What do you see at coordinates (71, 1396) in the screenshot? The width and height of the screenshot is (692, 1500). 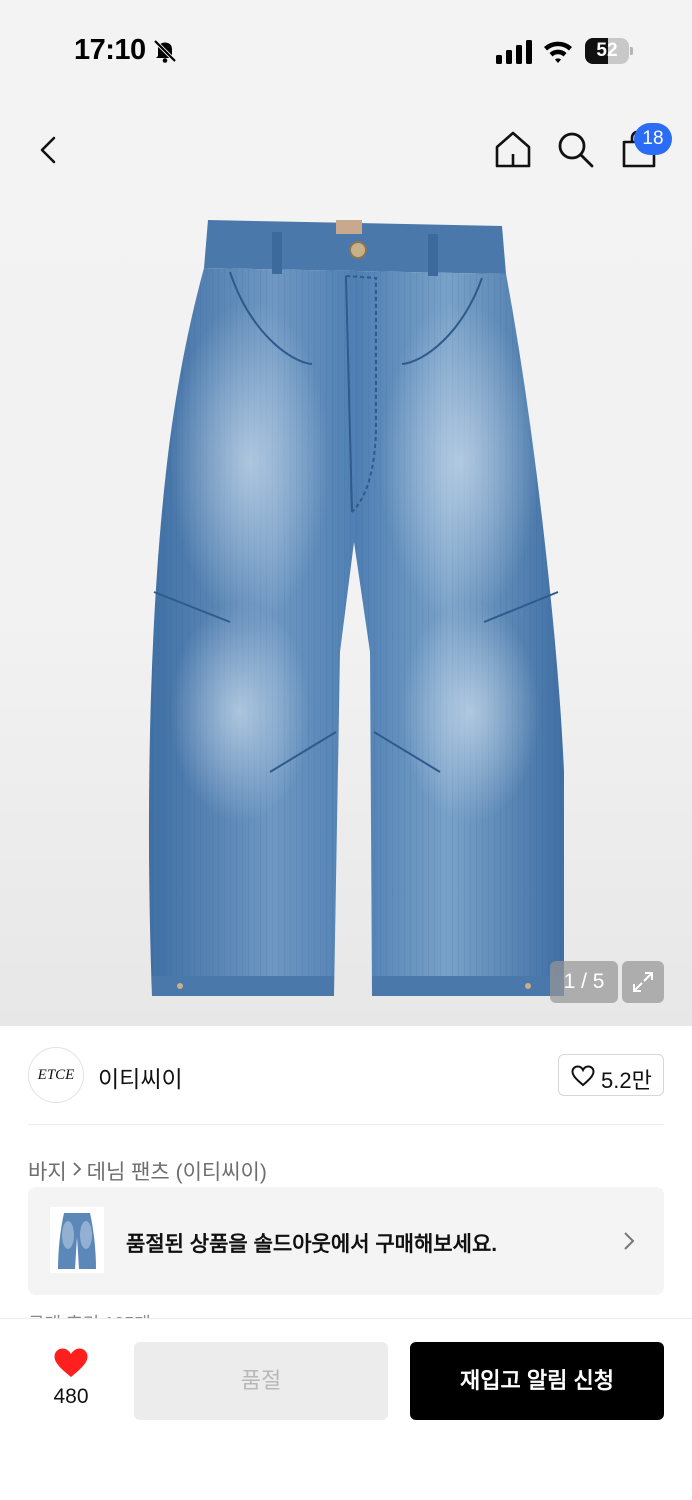 I see `wish-count: 480` at bounding box center [71, 1396].